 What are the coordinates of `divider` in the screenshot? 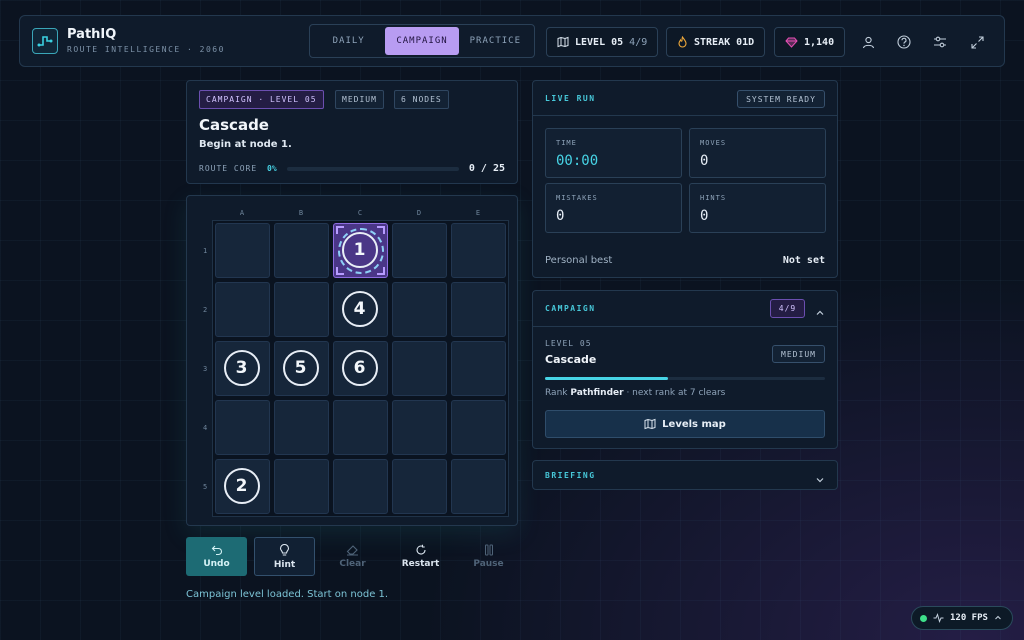 It's located at (685, 115).